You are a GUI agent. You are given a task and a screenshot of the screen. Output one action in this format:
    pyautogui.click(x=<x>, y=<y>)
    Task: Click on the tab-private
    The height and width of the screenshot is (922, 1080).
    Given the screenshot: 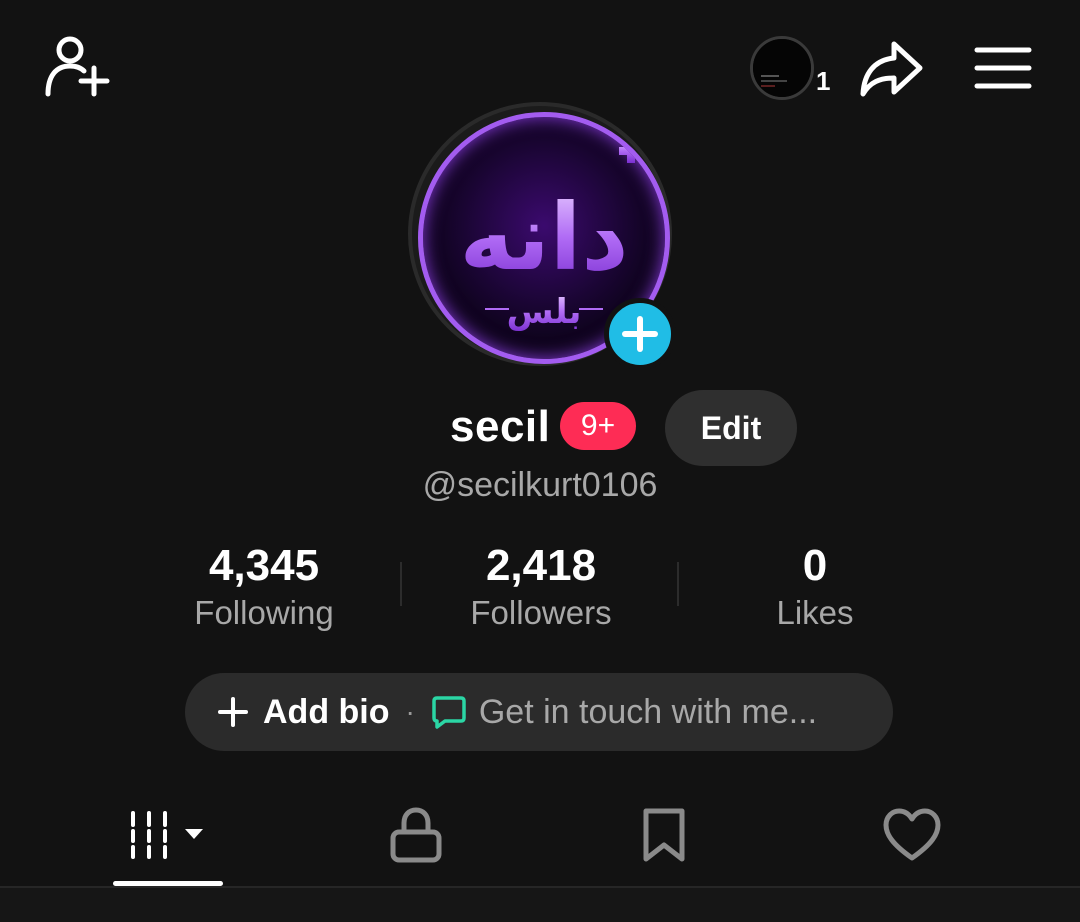 What is the action you would take?
    pyautogui.click(x=416, y=835)
    